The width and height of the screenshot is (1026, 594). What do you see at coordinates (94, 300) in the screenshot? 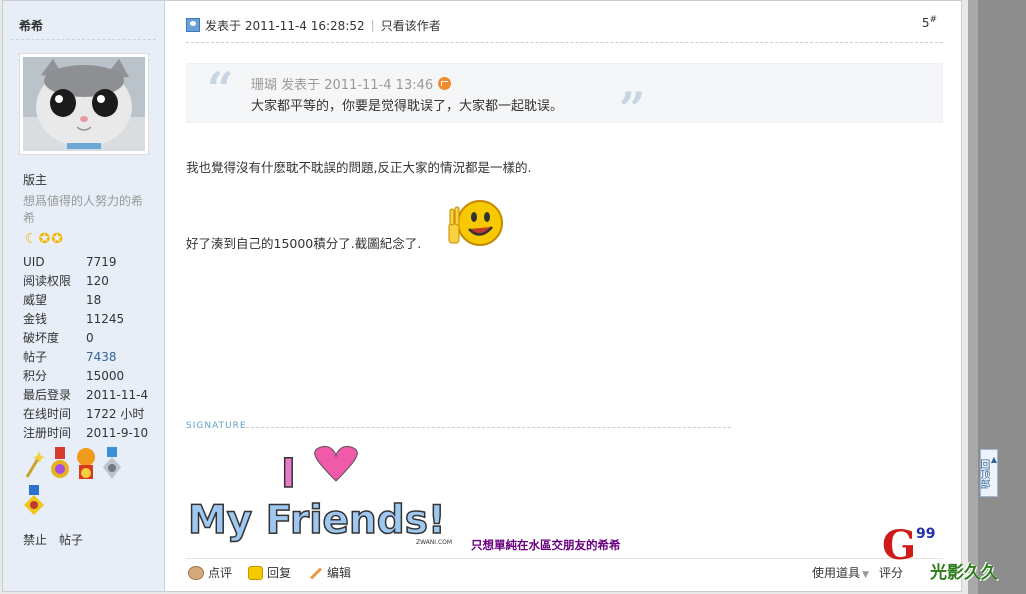
I see `stat-value: 18` at bounding box center [94, 300].